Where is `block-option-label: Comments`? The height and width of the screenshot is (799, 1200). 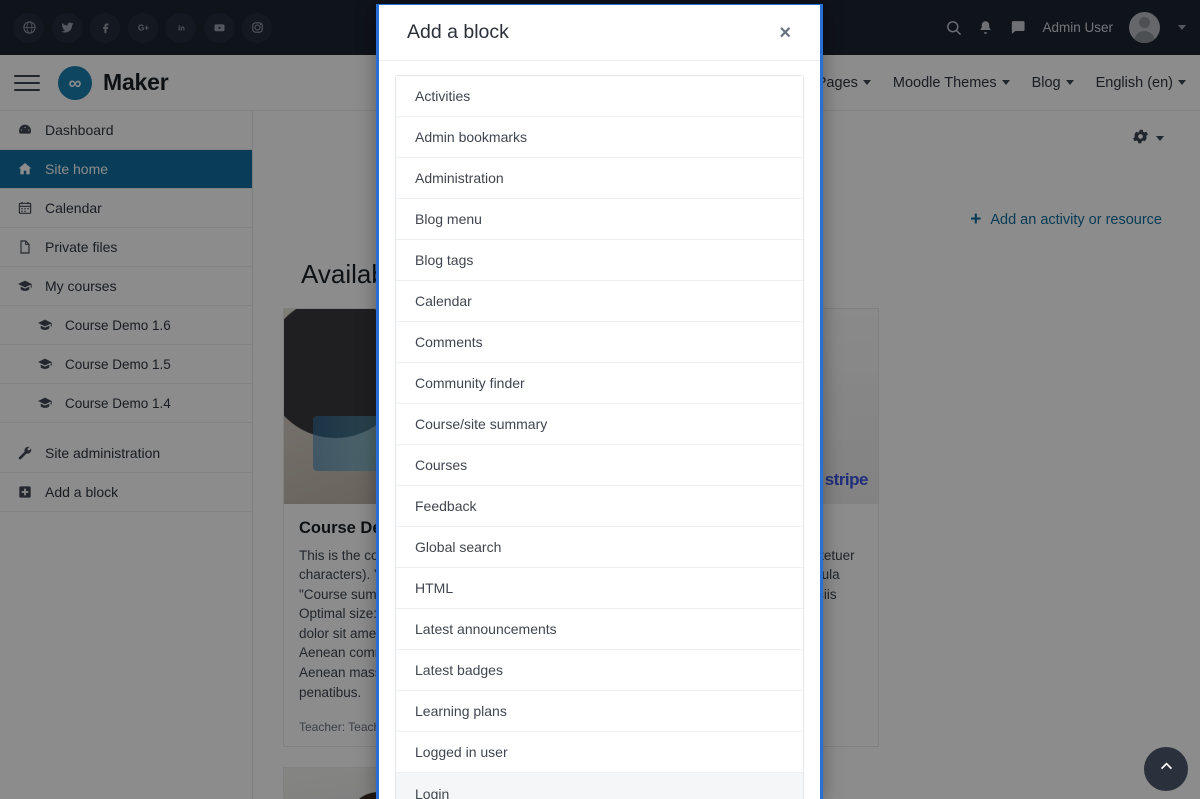 block-option-label: Comments is located at coordinates (449, 342).